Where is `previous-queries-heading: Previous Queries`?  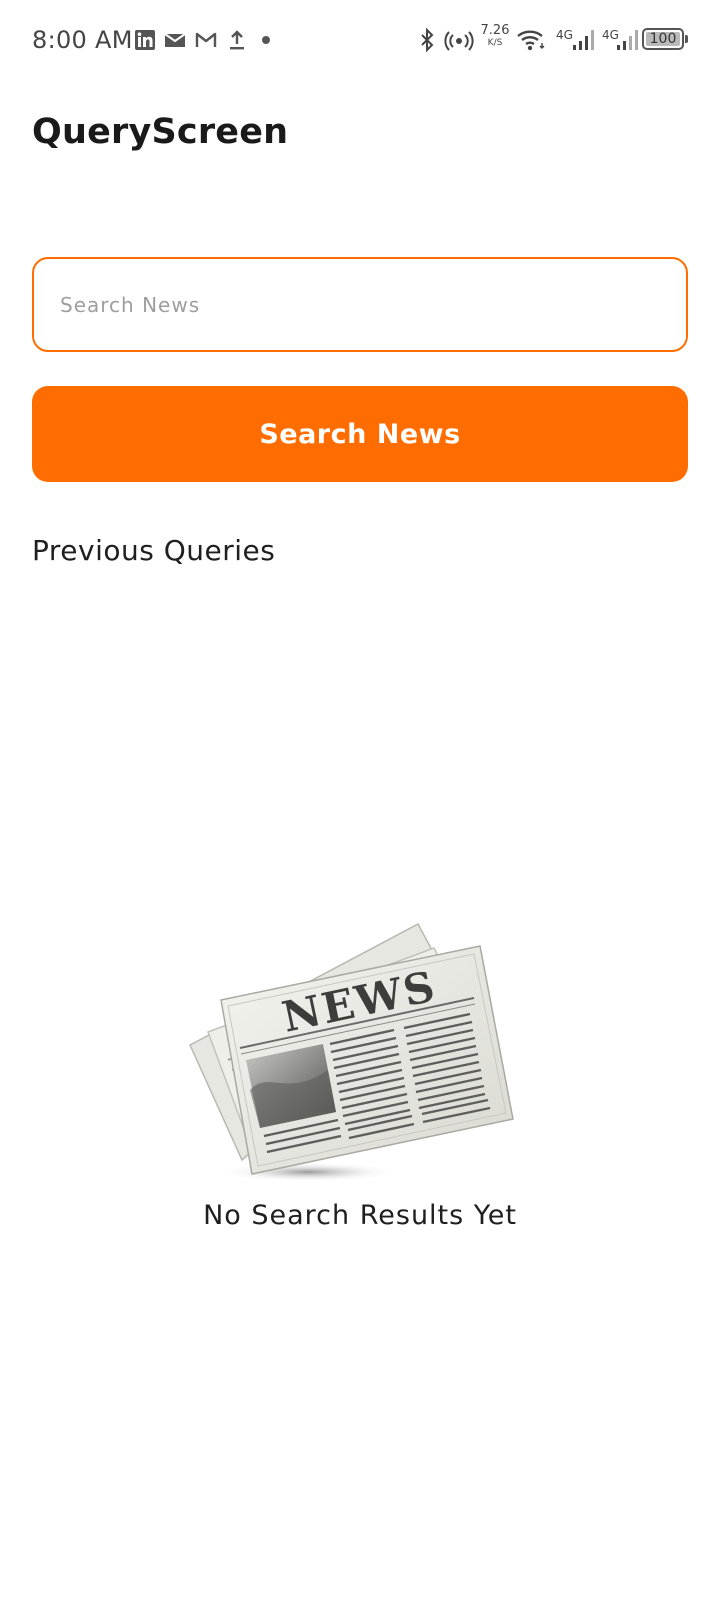
previous-queries-heading: Previous Queries is located at coordinates (154, 550).